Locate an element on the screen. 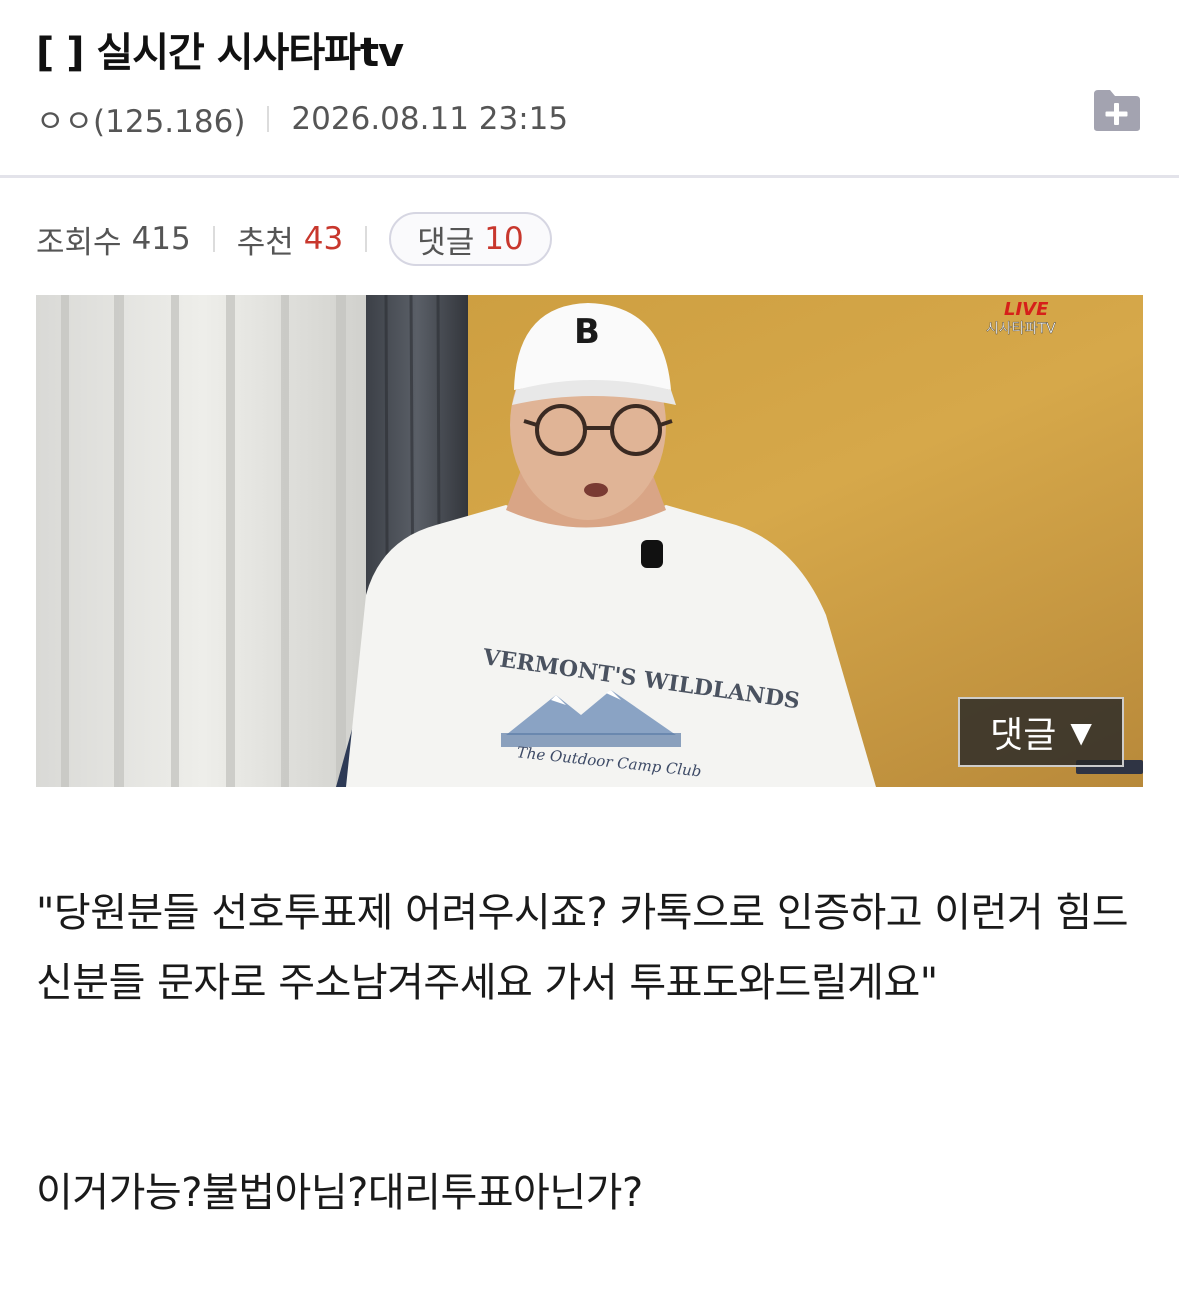 The width and height of the screenshot is (1179, 1301). meta-divider is located at coordinates (268, 118).